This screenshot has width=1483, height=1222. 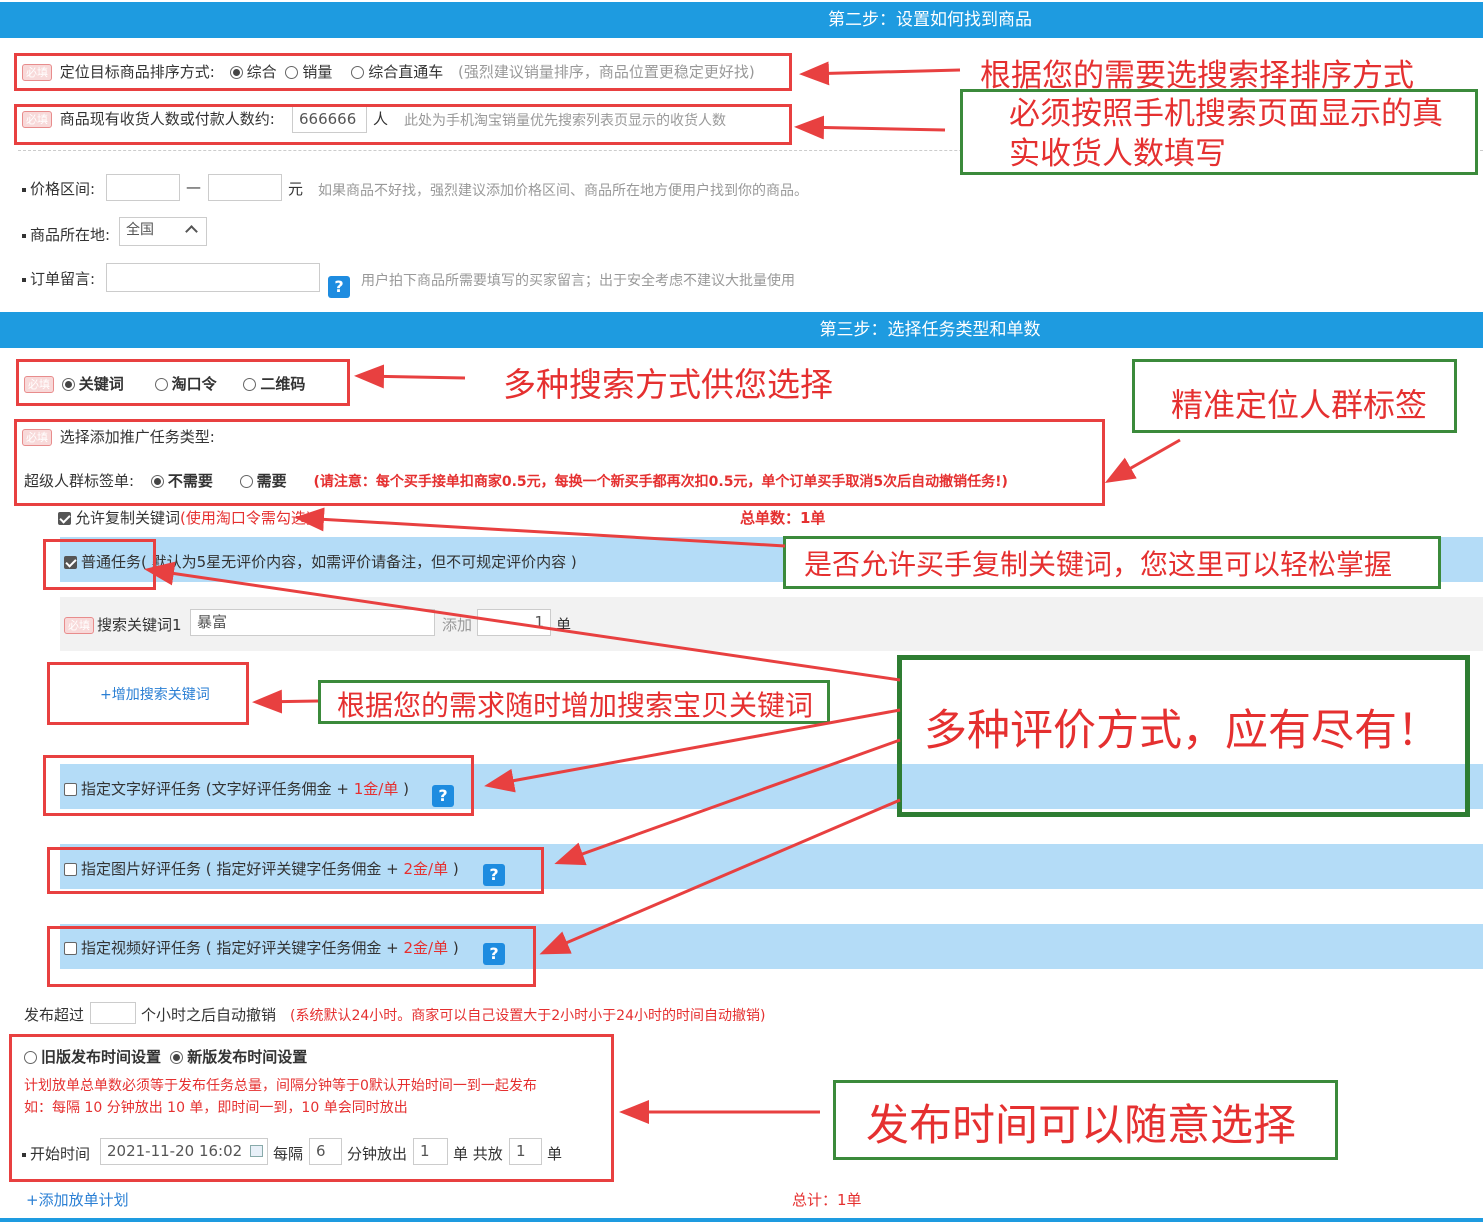 I want to click on message-help: ?, so click(x=339, y=287).